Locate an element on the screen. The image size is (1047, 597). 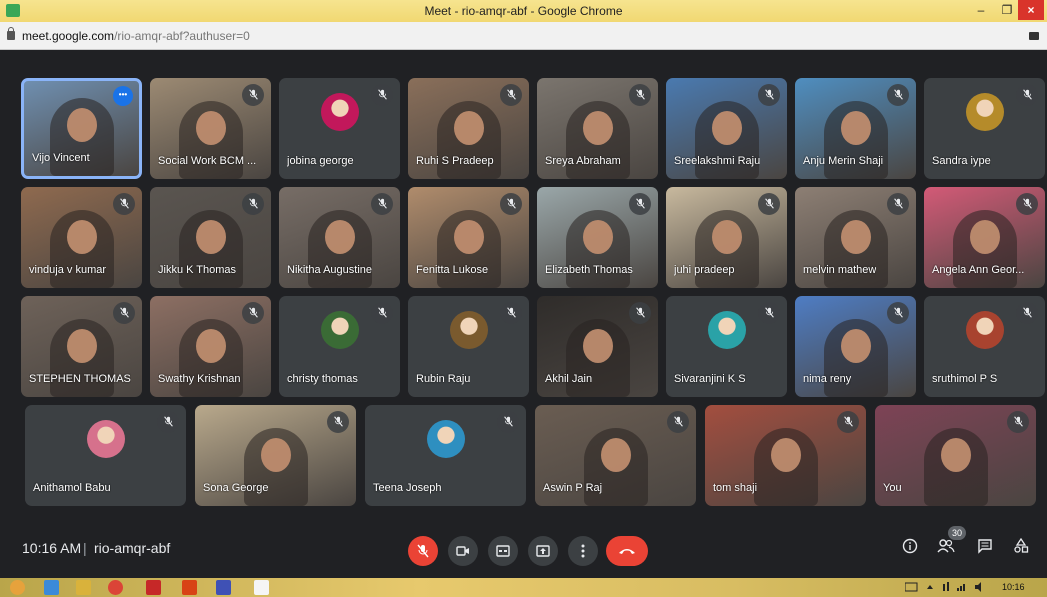
chat-icon is located at coordinates (985, 550).